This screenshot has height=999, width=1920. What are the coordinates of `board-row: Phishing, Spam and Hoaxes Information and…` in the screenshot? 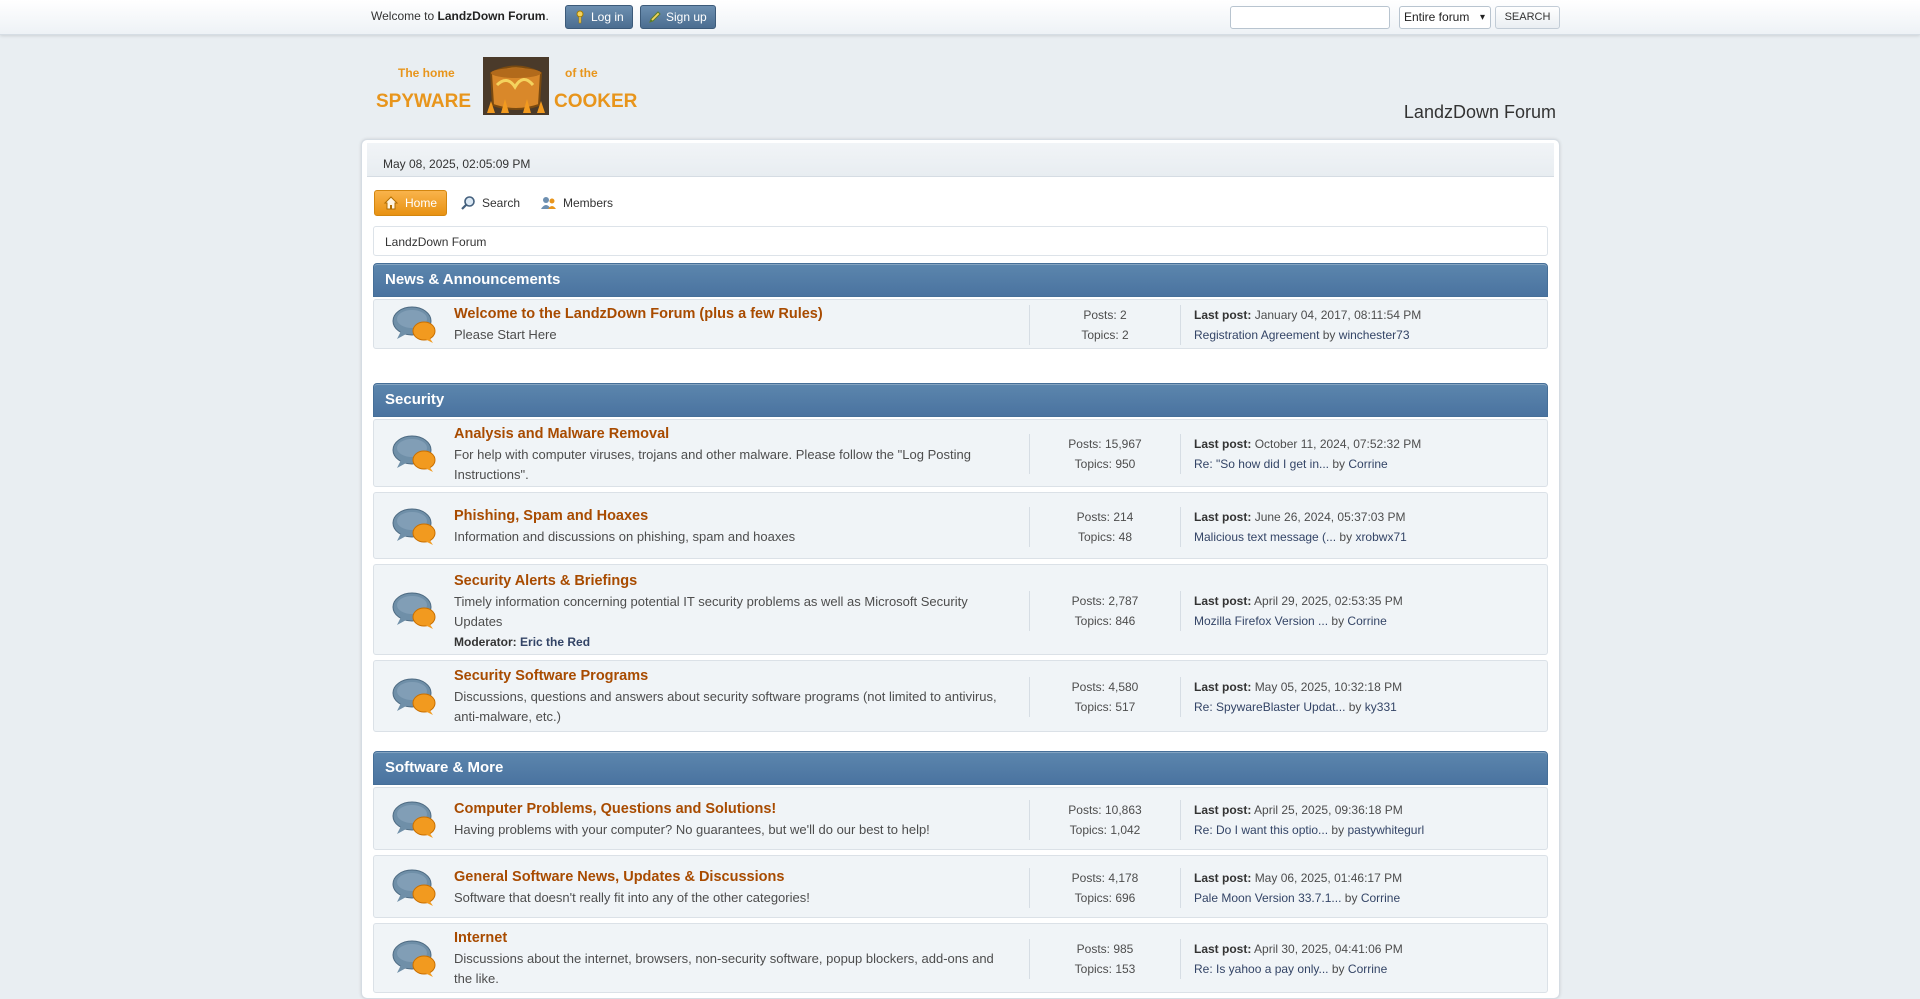 It's located at (960, 525).